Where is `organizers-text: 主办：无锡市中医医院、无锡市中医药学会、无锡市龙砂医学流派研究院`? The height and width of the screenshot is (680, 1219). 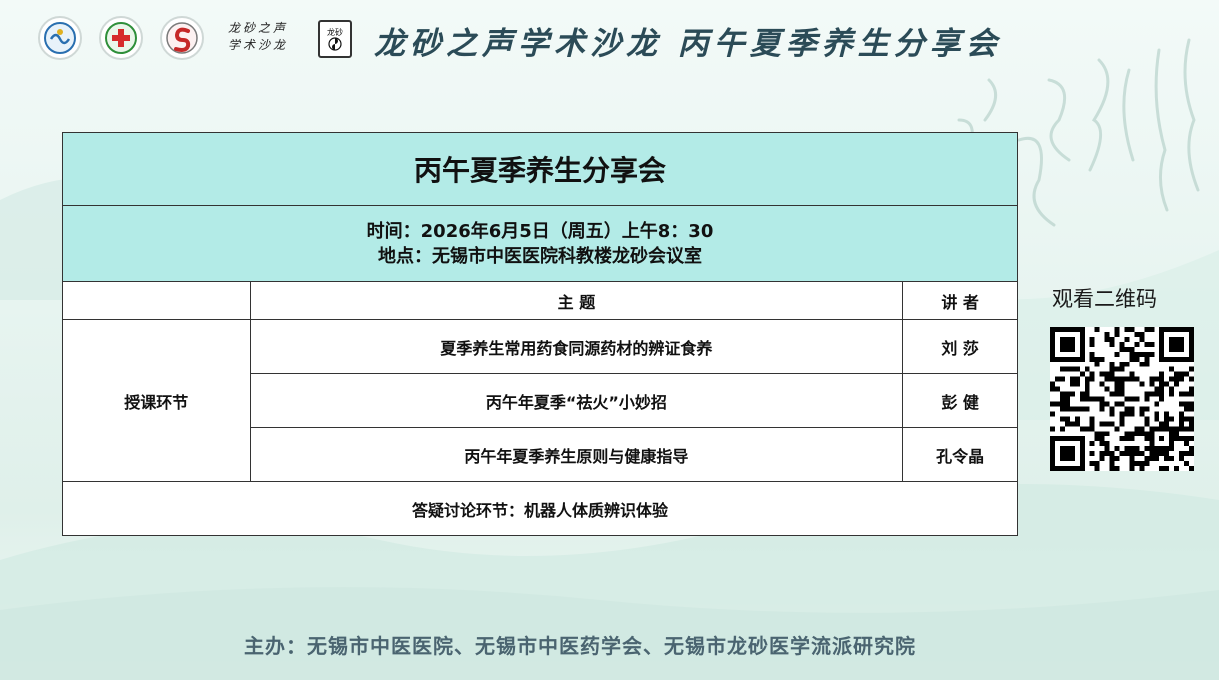 organizers-text: 主办：无锡市中医医院、无锡市中医药学会、无锡市龙砂医学流派研究院 is located at coordinates (580, 646).